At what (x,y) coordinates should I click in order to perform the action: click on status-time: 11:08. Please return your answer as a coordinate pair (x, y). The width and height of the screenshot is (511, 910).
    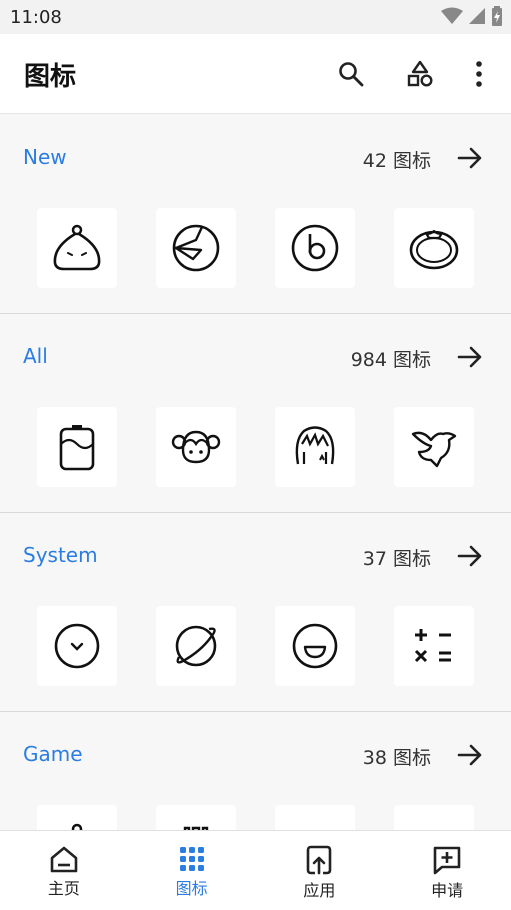
    Looking at the image, I should click on (36, 17).